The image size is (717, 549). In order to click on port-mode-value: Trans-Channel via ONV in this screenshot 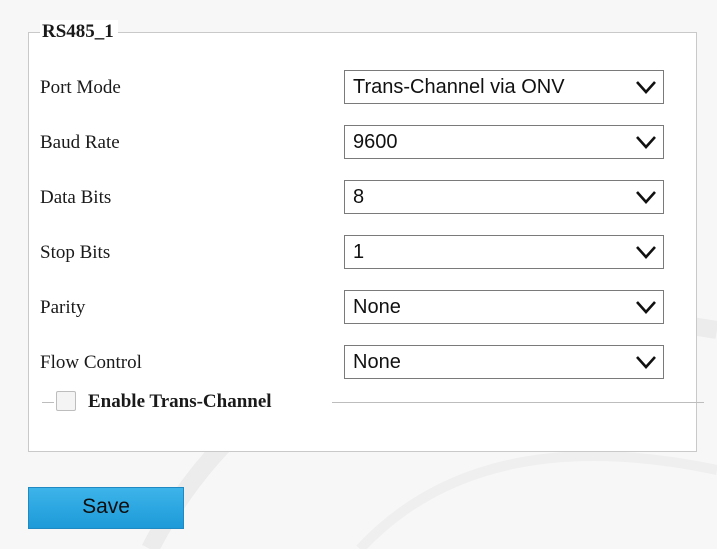, I will do `click(459, 87)`.